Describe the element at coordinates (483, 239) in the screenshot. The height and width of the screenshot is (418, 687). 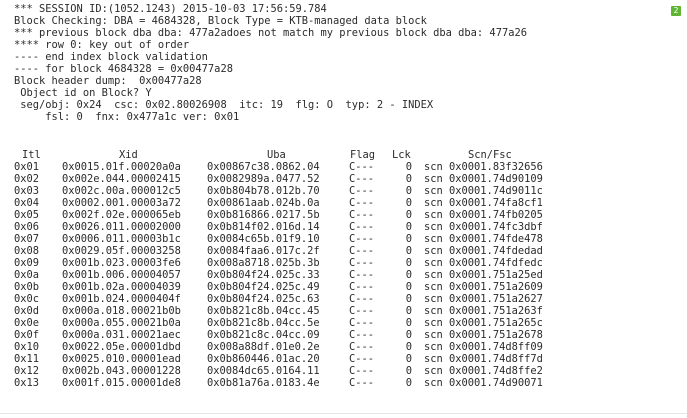
I see `cell-scn: scn 0x0001.74fde478` at that location.